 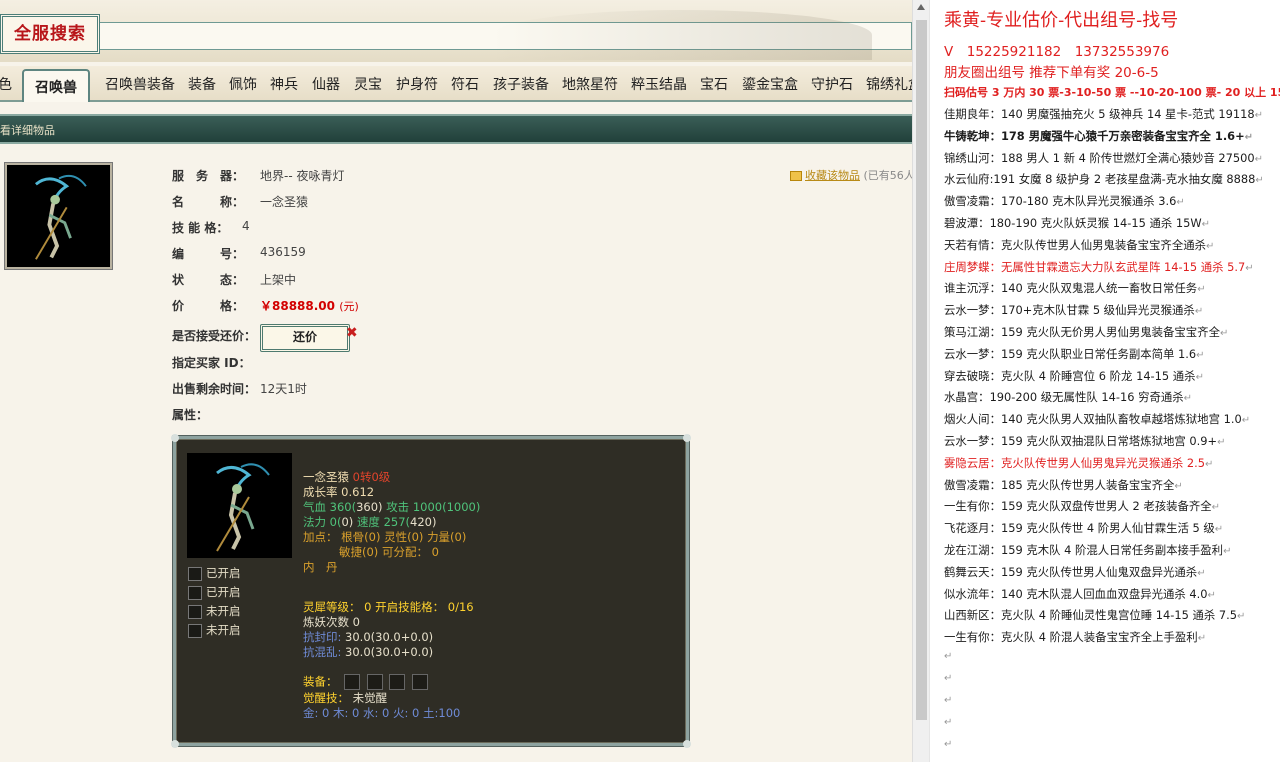 I want to click on search-logo: 全服搜索, so click(x=50, y=34).